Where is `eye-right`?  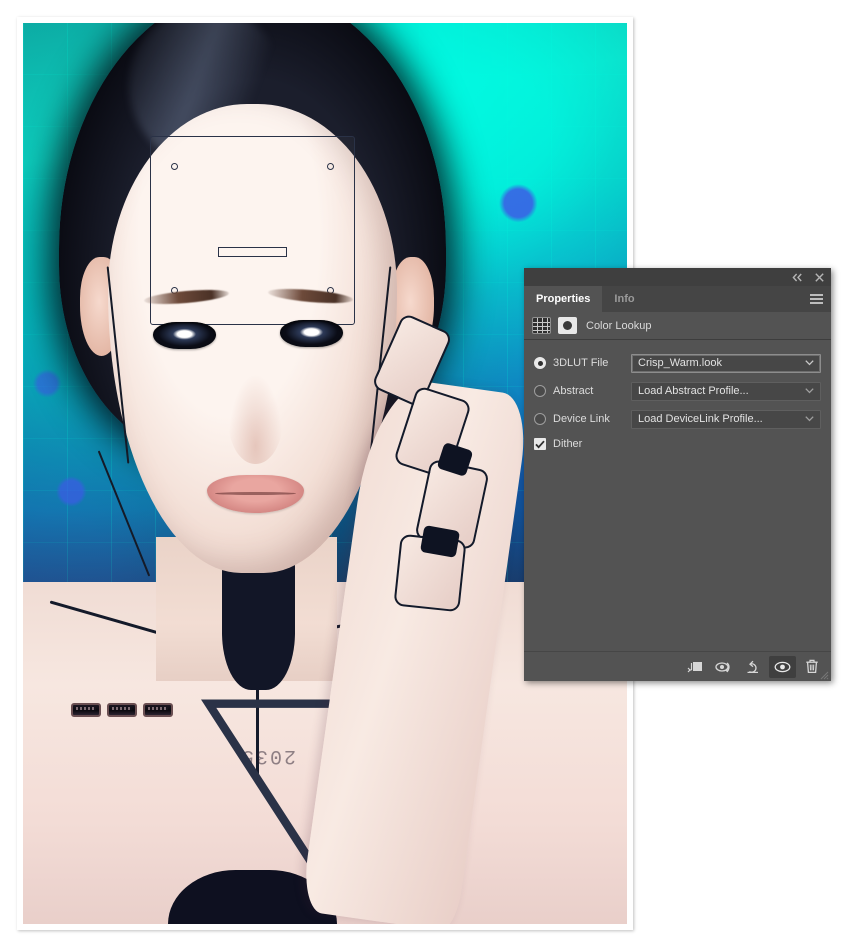 eye-right is located at coordinates (311, 334).